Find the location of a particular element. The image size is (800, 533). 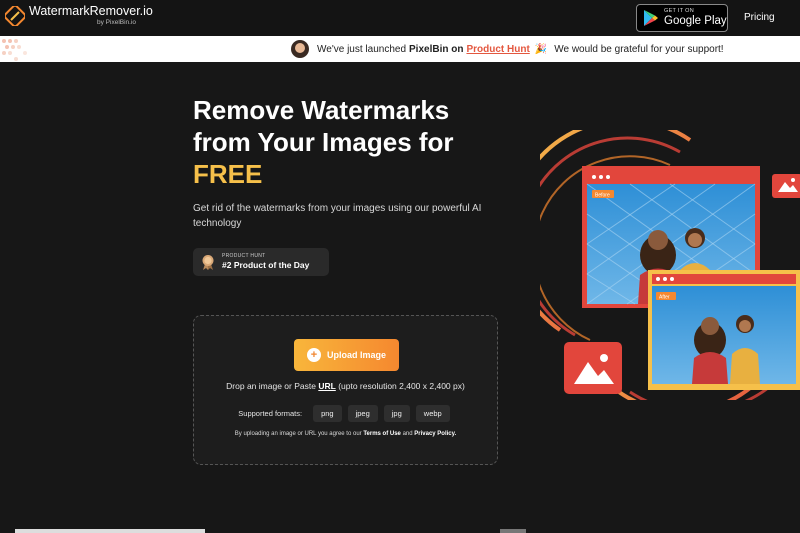

product-hunt-badge: PRODUCT HUNT #2 Product of the Day is located at coordinates (261, 262).